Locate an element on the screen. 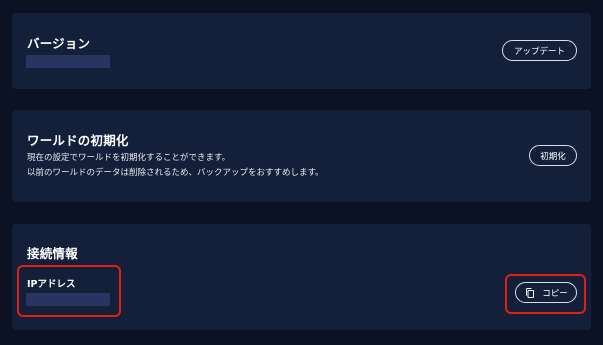 Image resolution: width=603 pixels, height=345 pixels. reset-world-button: 初期化 is located at coordinates (553, 155).